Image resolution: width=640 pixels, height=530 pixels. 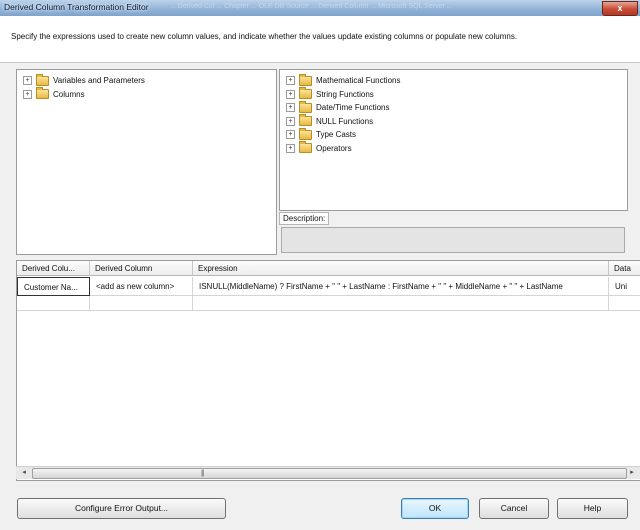 What do you see at coordinates (336, 135) in the screenshot?
I see `tree-node-label: Type Casts` at bounding box center [336, 135].